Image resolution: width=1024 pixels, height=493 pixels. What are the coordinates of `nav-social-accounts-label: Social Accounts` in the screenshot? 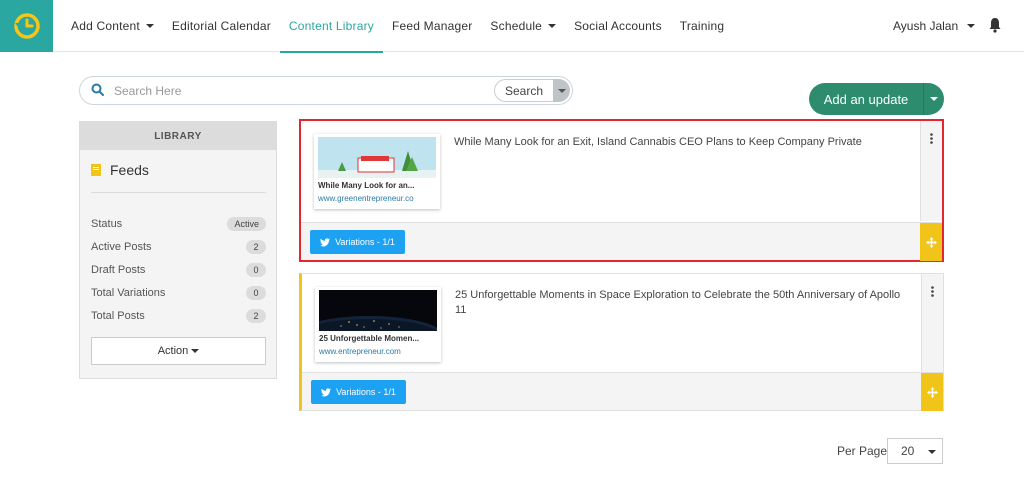 It's located at (618, 26).